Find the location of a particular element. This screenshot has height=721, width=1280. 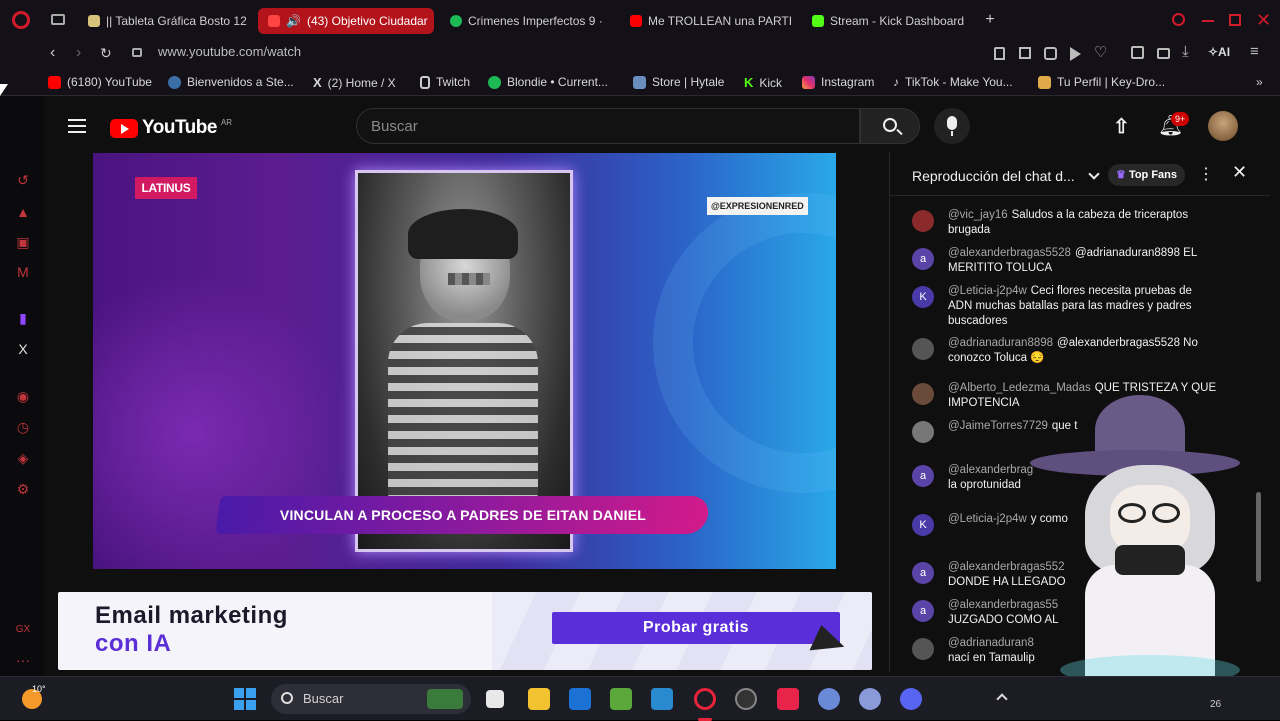

url-field: www.youtube.com/watch is located at coordinates (229, 51).